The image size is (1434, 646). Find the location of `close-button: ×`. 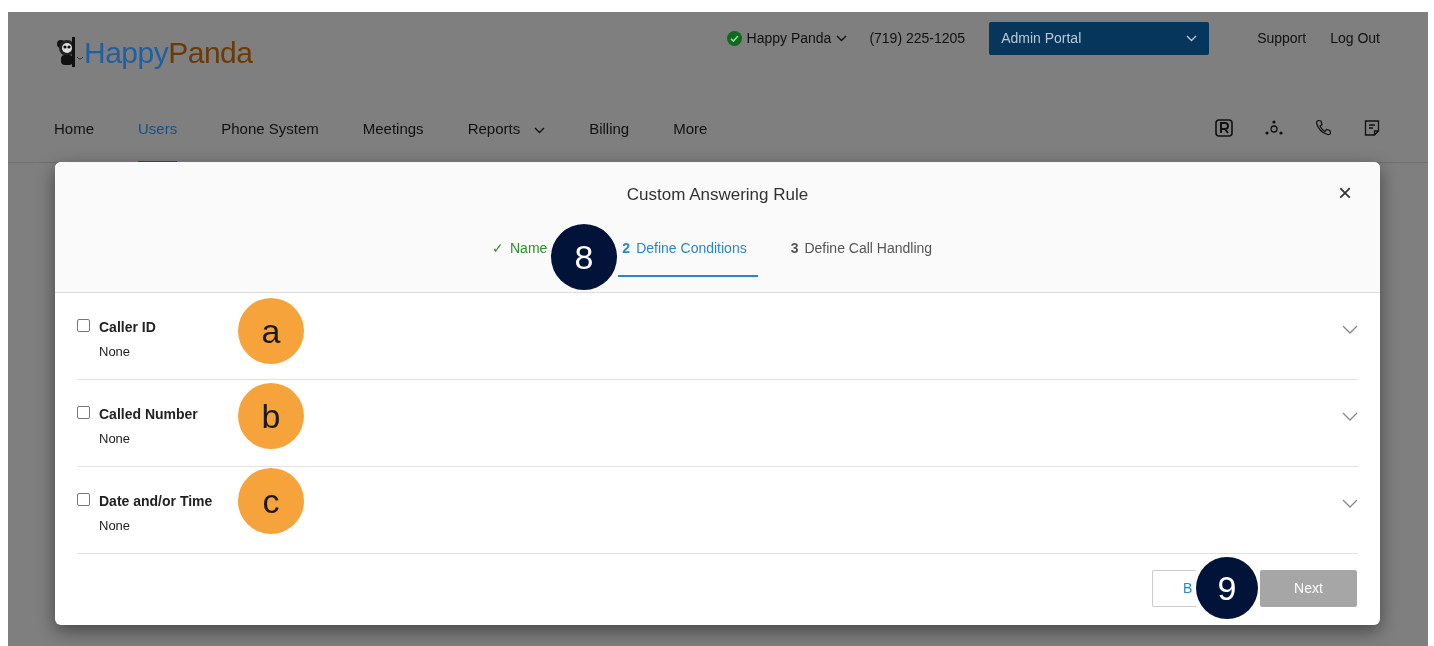

close-button: × is located at coordinates (1345, 193).